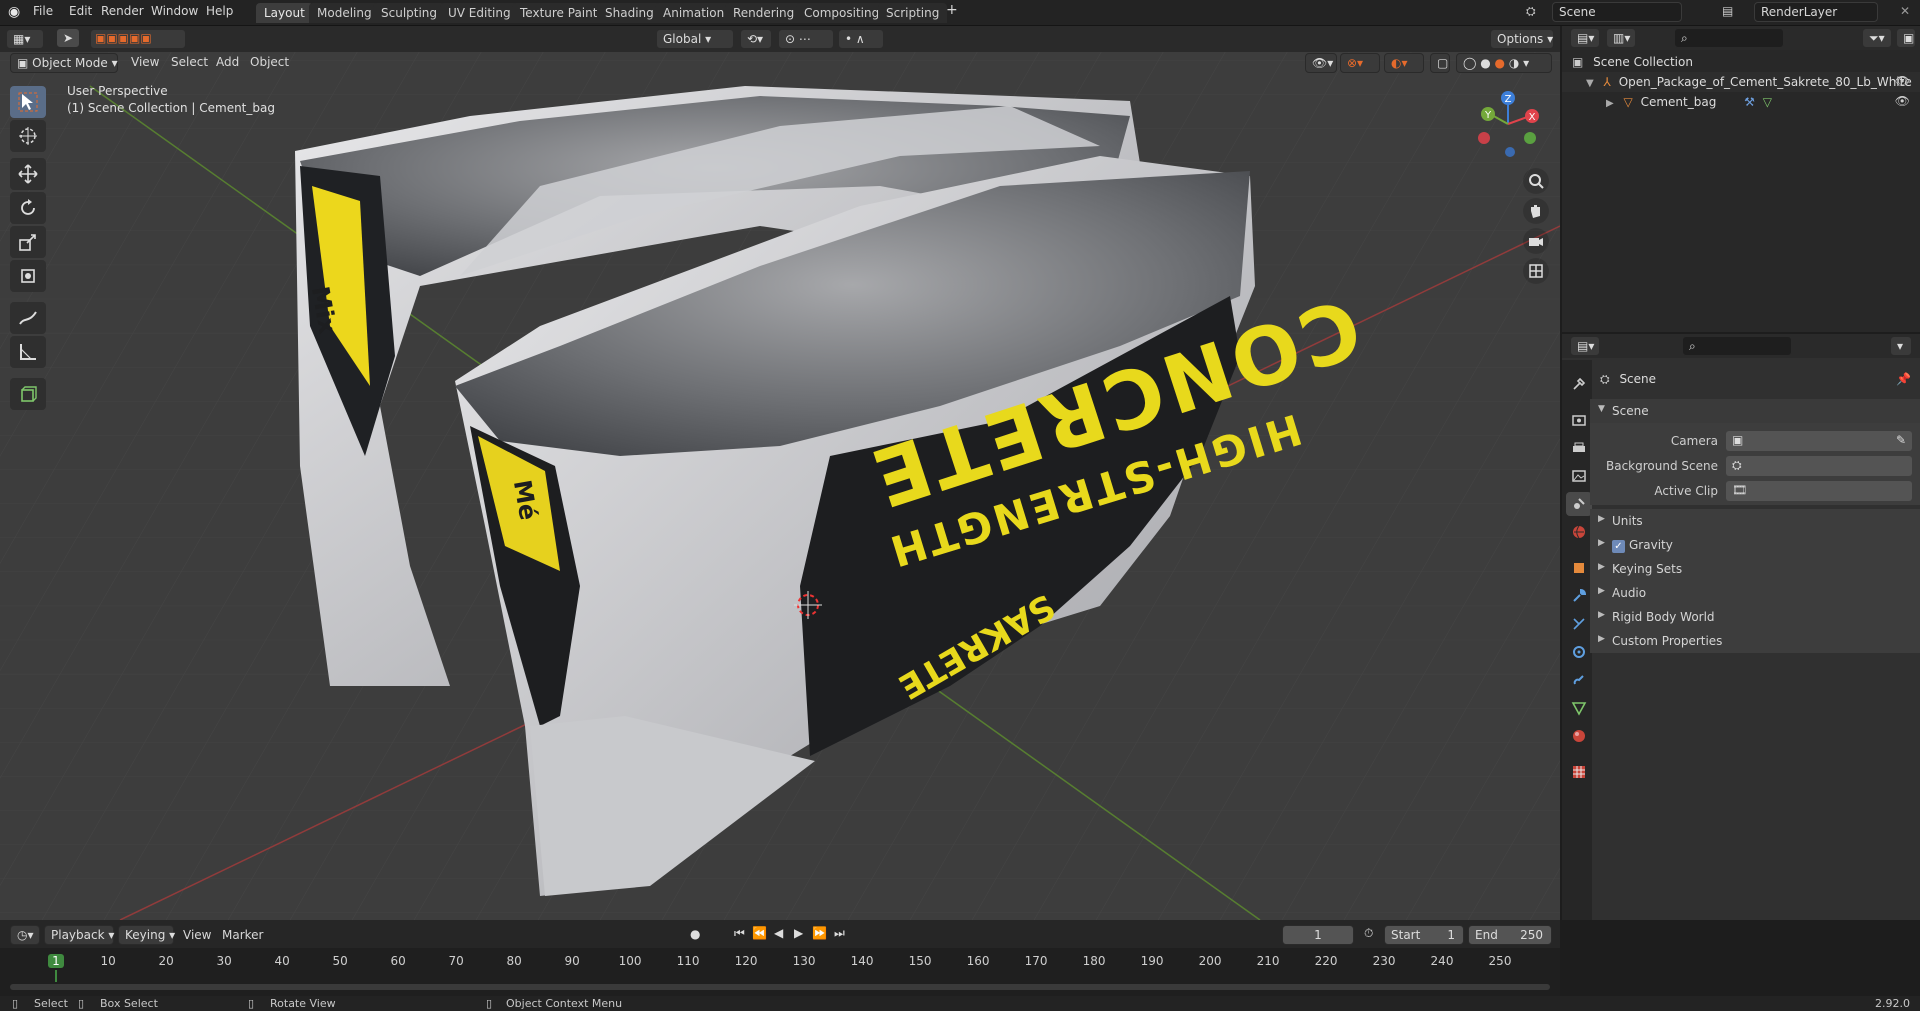  Describe the element at coordinates (1905, 11) in the screenshot. I see `close-icon: ✕` at that location.